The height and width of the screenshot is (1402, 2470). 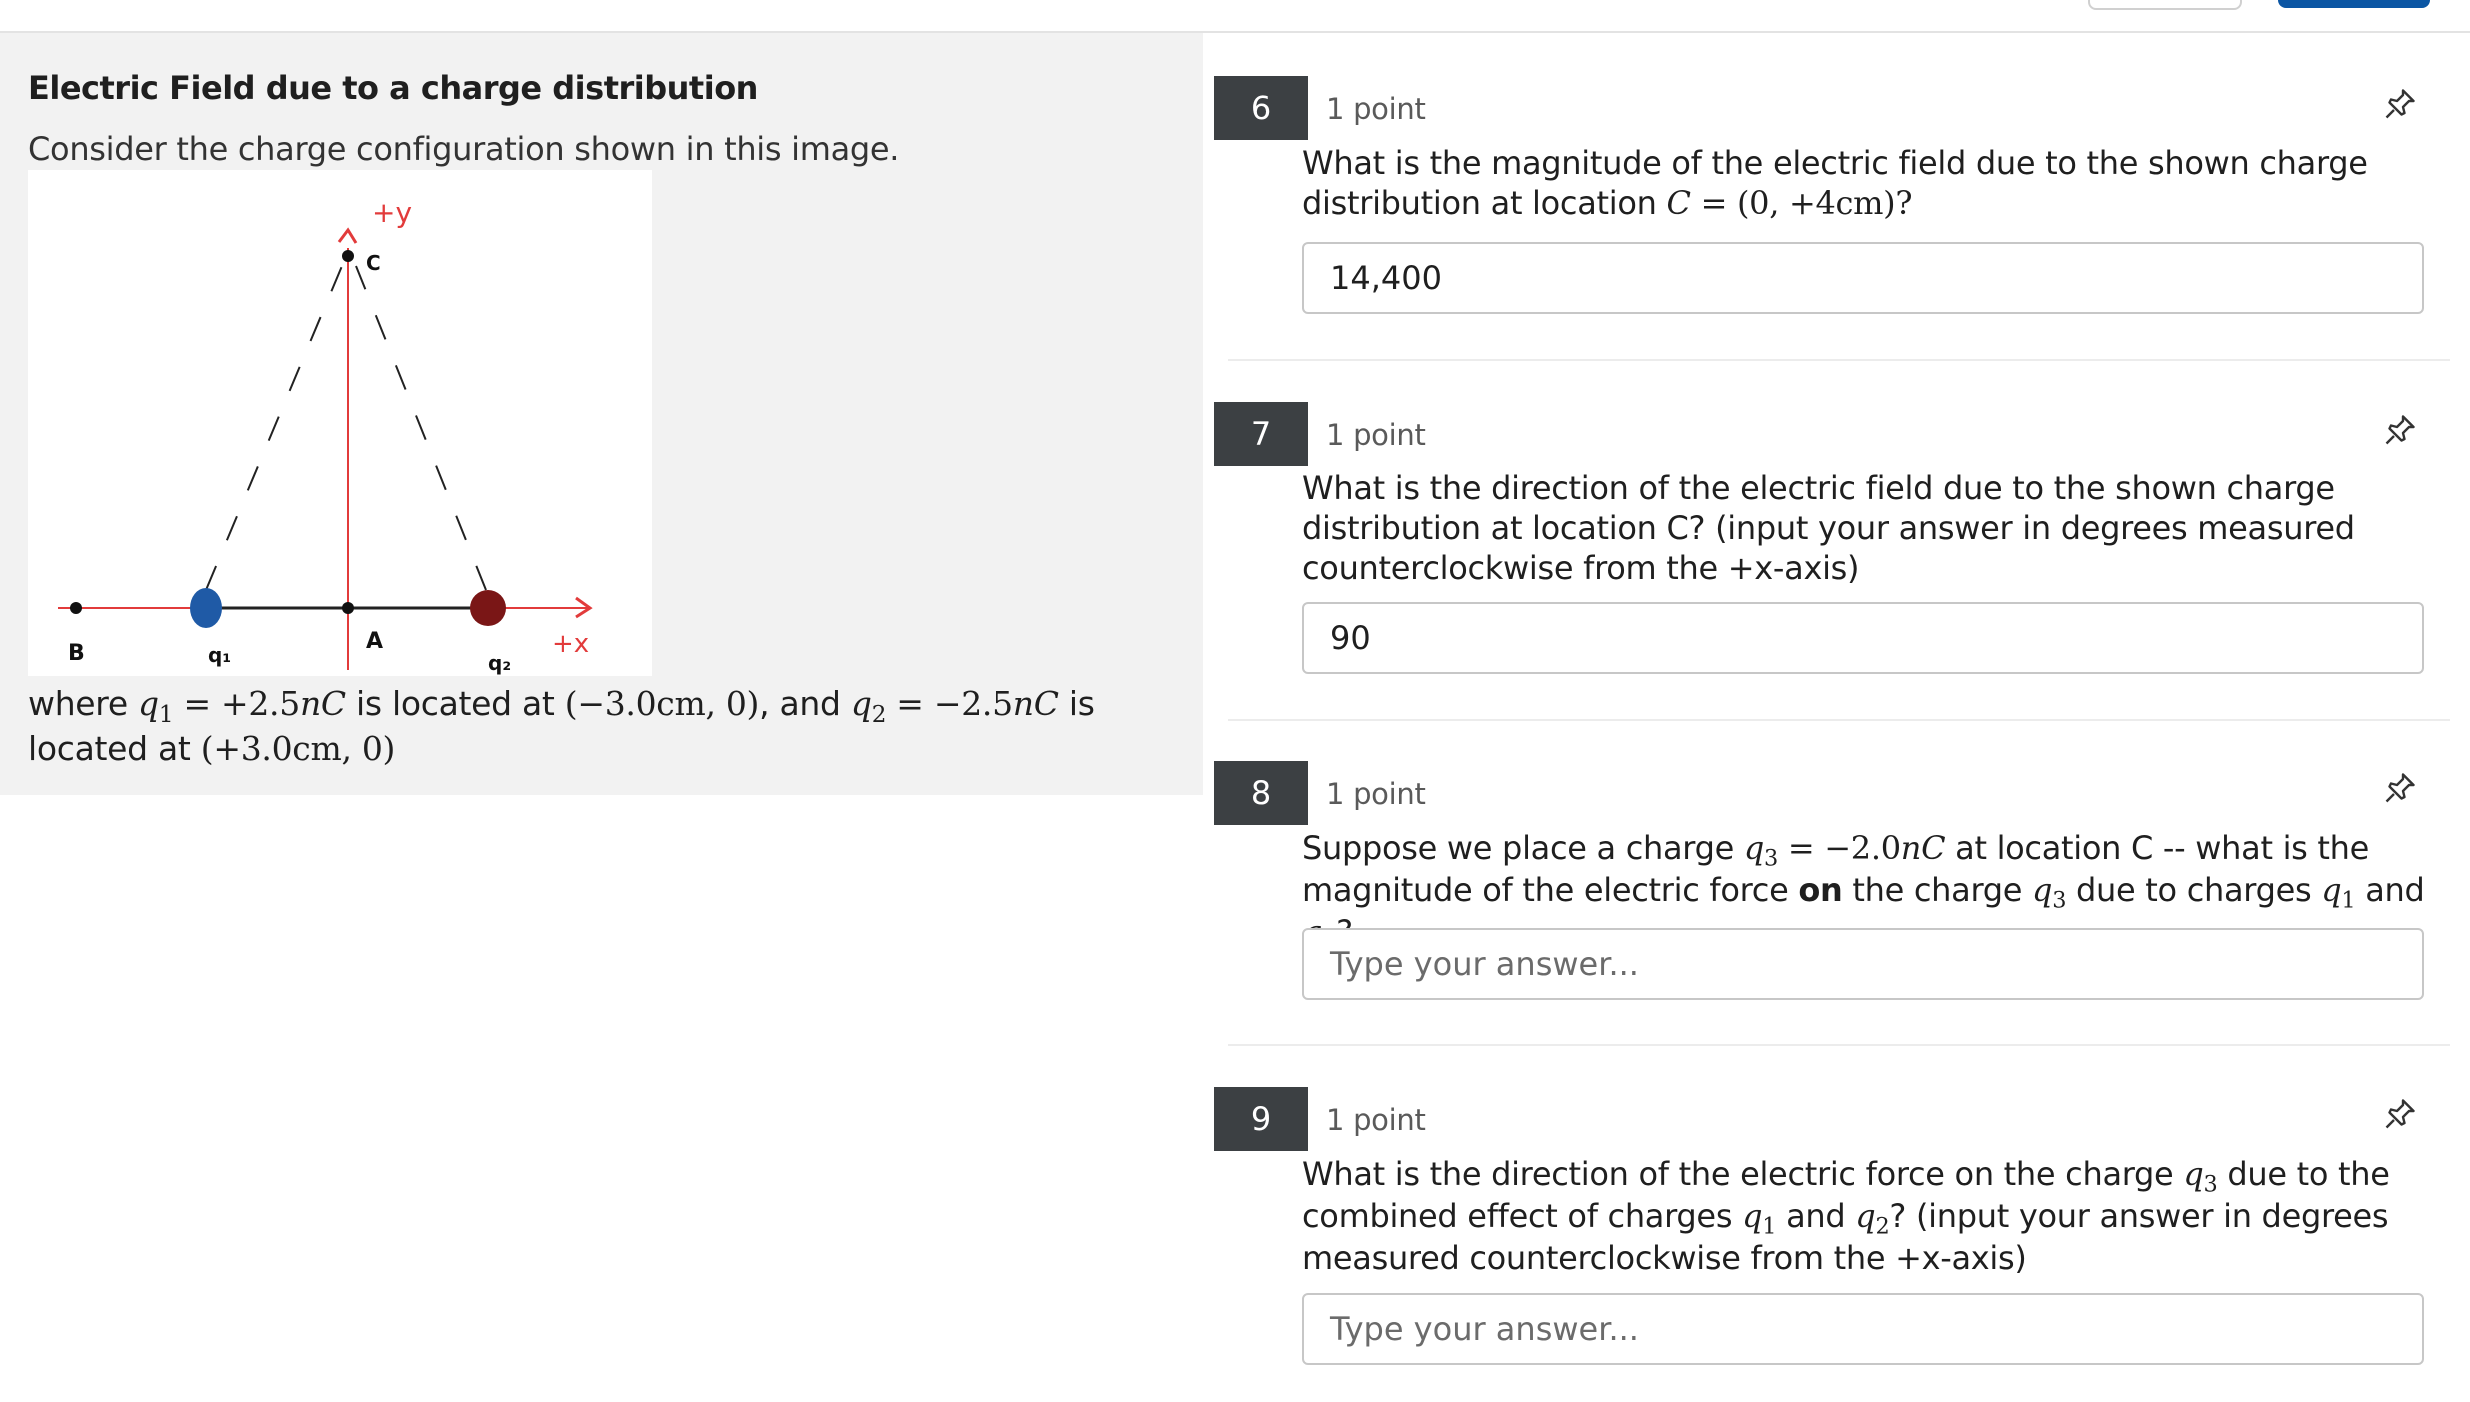 I want to click on desc-text: , and, so click(x=805, y=703).